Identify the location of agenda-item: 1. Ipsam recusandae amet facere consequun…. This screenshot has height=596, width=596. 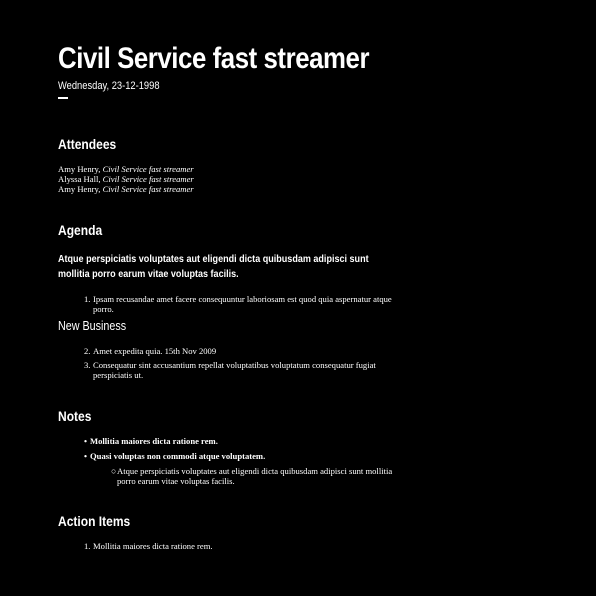
(244, 304).